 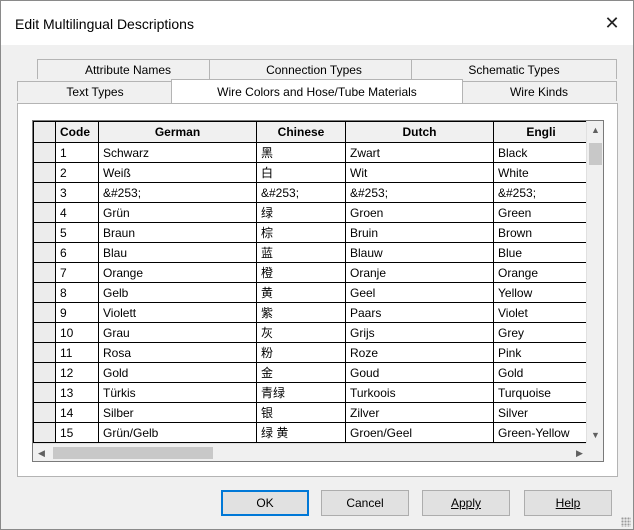 What do you see at coordinates (177, 432) in the screenshot?
I see `cell-german: Grün/Gelb` at bounding box center [177, 432].